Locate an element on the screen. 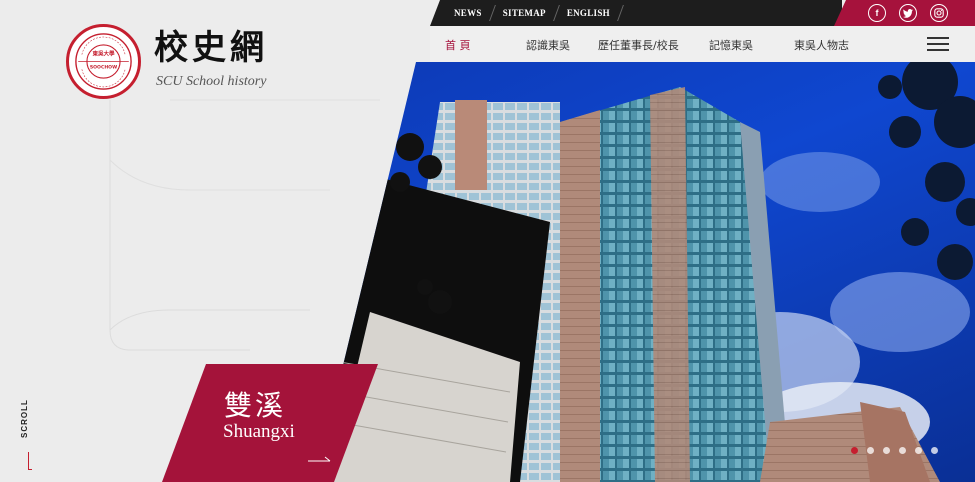 Image resolution: width=975 pixels, height=482 pixels. university-seal: 東吳大學 SOOCHOW is located at coordinates (103, 61).